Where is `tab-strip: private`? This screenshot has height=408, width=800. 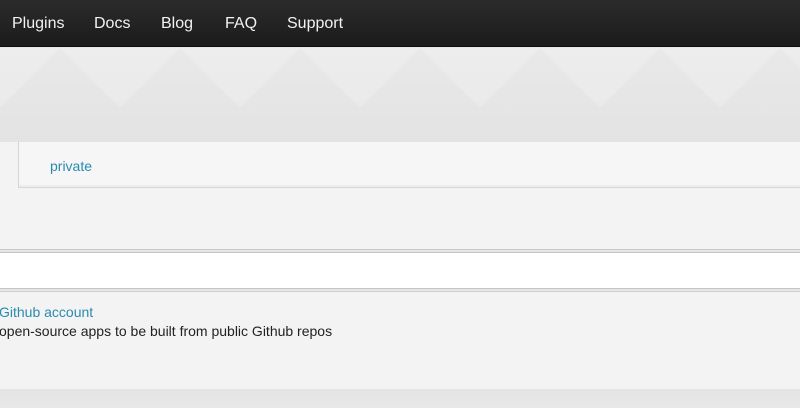
tab-strip: private is located at coordinates (409, 165).